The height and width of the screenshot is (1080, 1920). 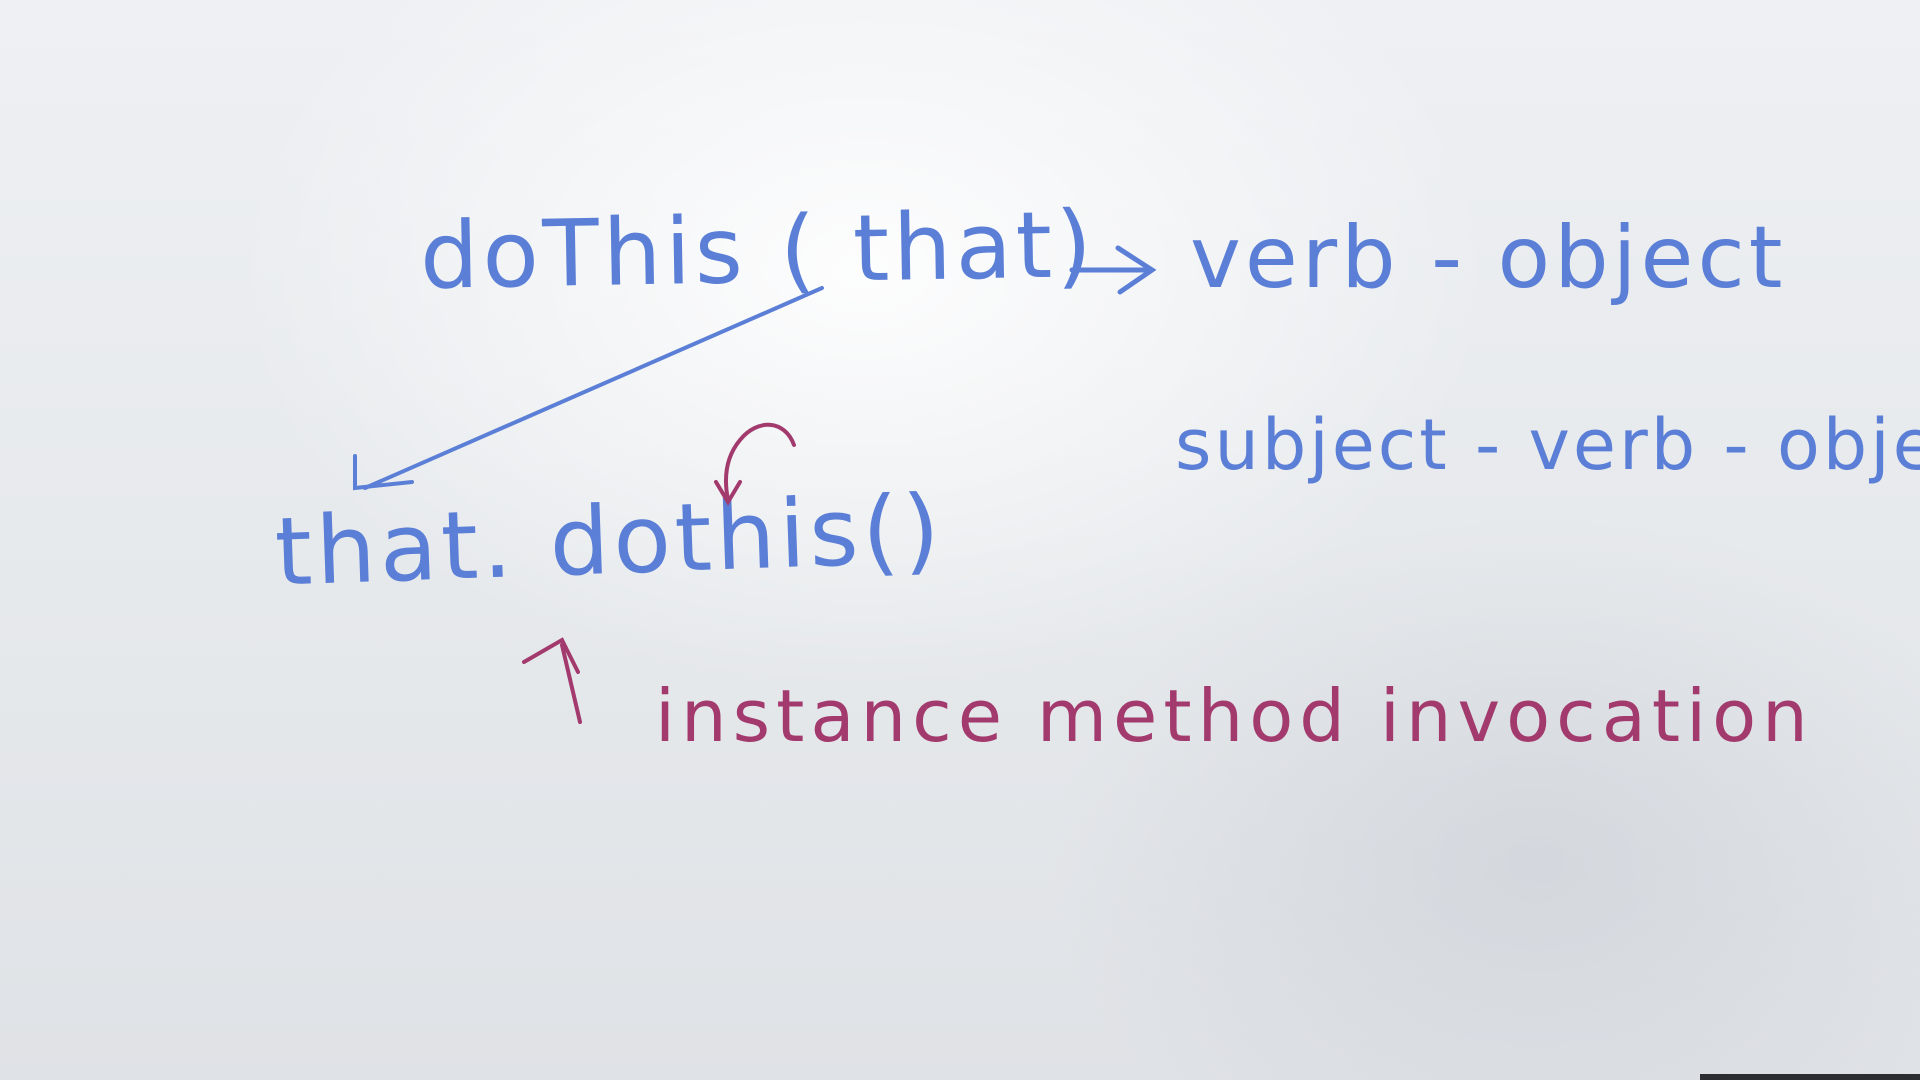 I want to click on down-left-arrow-icon, so click(x=588, y=388).